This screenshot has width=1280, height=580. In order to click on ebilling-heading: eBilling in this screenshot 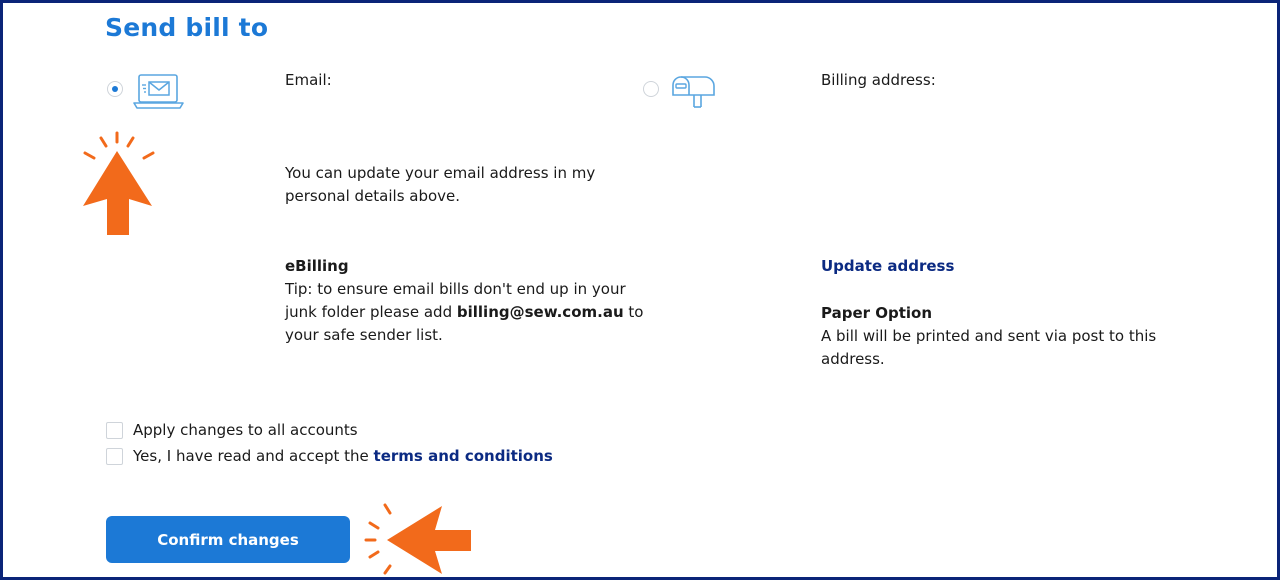, I will do `click(317, 266)`.